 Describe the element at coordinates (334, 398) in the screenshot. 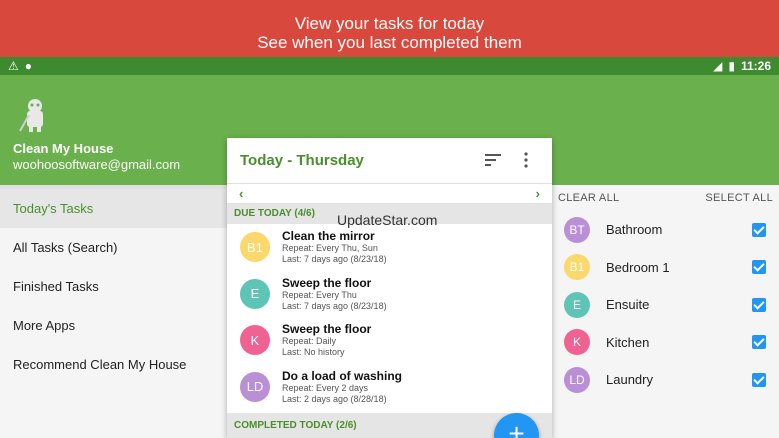

I see `task-last: Last: 2 days ago (8/28/18)` at that location.